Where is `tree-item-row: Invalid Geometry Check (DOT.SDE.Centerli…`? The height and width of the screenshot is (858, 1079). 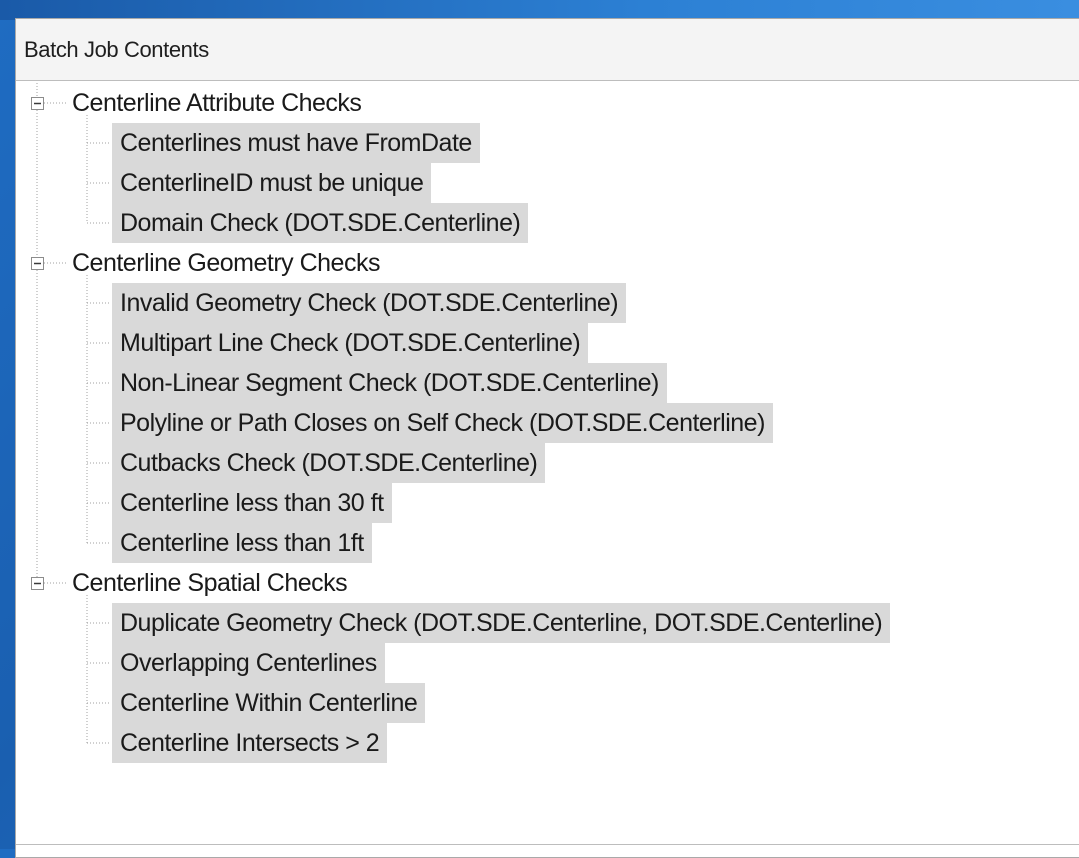 tree-item-row: Invalid Geometry Check (DOT.SDE.Centerli… is located at coordinates (369, 303).